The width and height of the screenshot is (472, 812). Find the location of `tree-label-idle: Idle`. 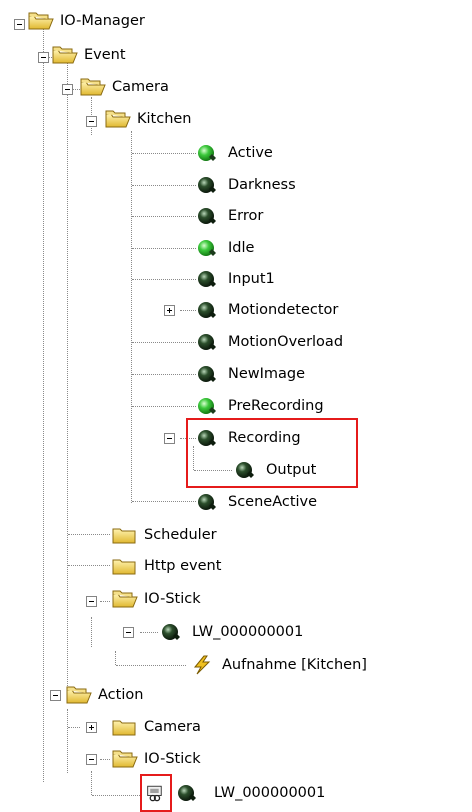

tree-label-idle: Idle is located at coordinates (241, 248).